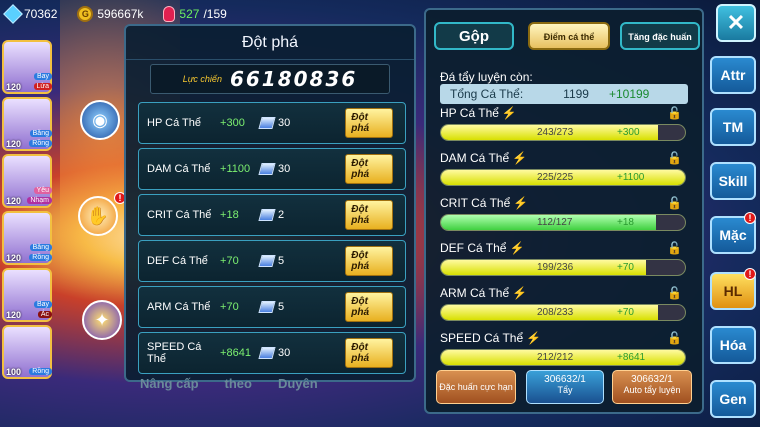 The image size is (760, 427). Describe the element at coordinates (576, 94) in the screenshot. I see `total-value: 1199` at that location.